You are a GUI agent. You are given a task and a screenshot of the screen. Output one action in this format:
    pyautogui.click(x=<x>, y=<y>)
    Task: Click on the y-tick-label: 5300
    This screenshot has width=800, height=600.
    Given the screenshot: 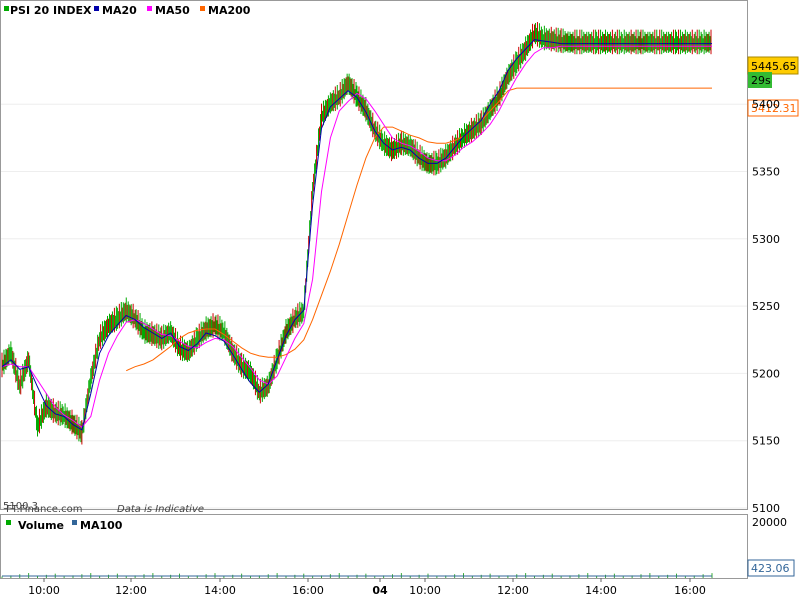 What is the action you would take?
    pyautogui.click(x=766, y=239)
    